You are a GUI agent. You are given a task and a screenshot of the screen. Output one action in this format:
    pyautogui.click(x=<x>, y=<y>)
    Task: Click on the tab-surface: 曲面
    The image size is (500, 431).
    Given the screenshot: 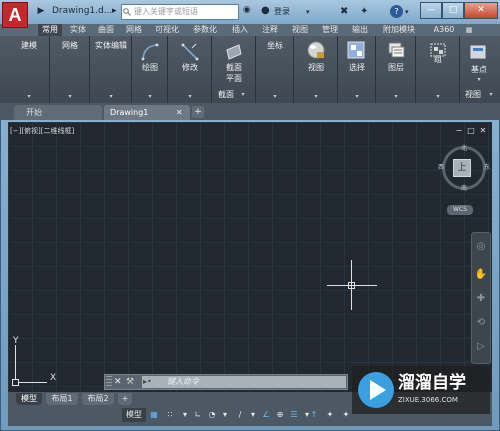 What is the action you would take?
    pyautogui.click(x=106, y=30)
    